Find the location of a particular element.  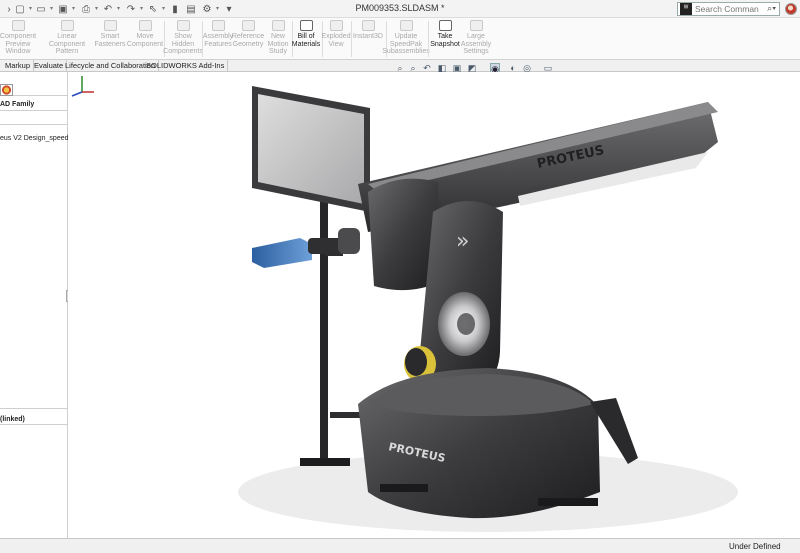

large-assembly-settings-button: Large Assembly Settings is located at coordinates (476, 38).